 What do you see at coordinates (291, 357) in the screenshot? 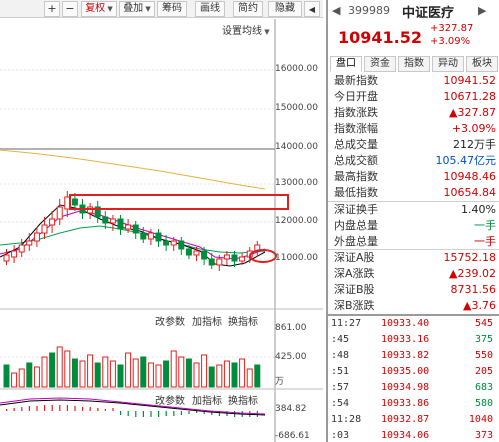
I see `vol-axis-label: 425.00` at bounding box center [291, 357].